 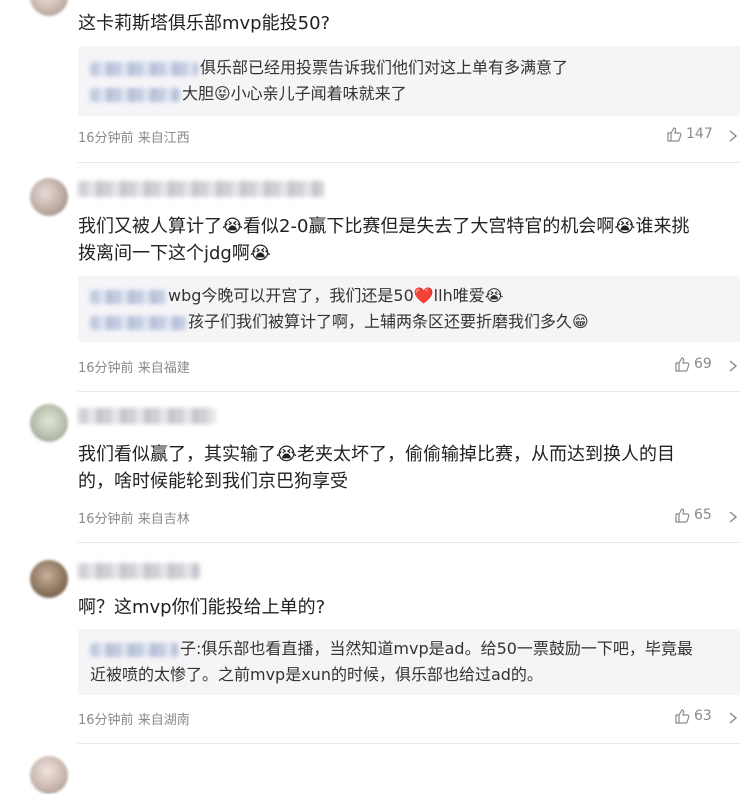 What do you see at coordinates (693, 515) in the screenshot?
I see `like-button: 65` at bounding box center [693, 515].